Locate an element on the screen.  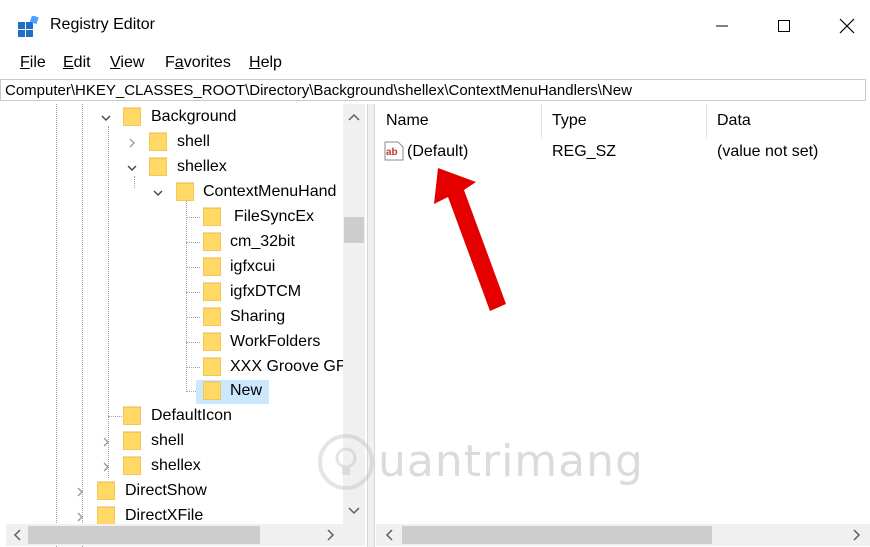
minimize-icon is located at coordinates (722, 26).